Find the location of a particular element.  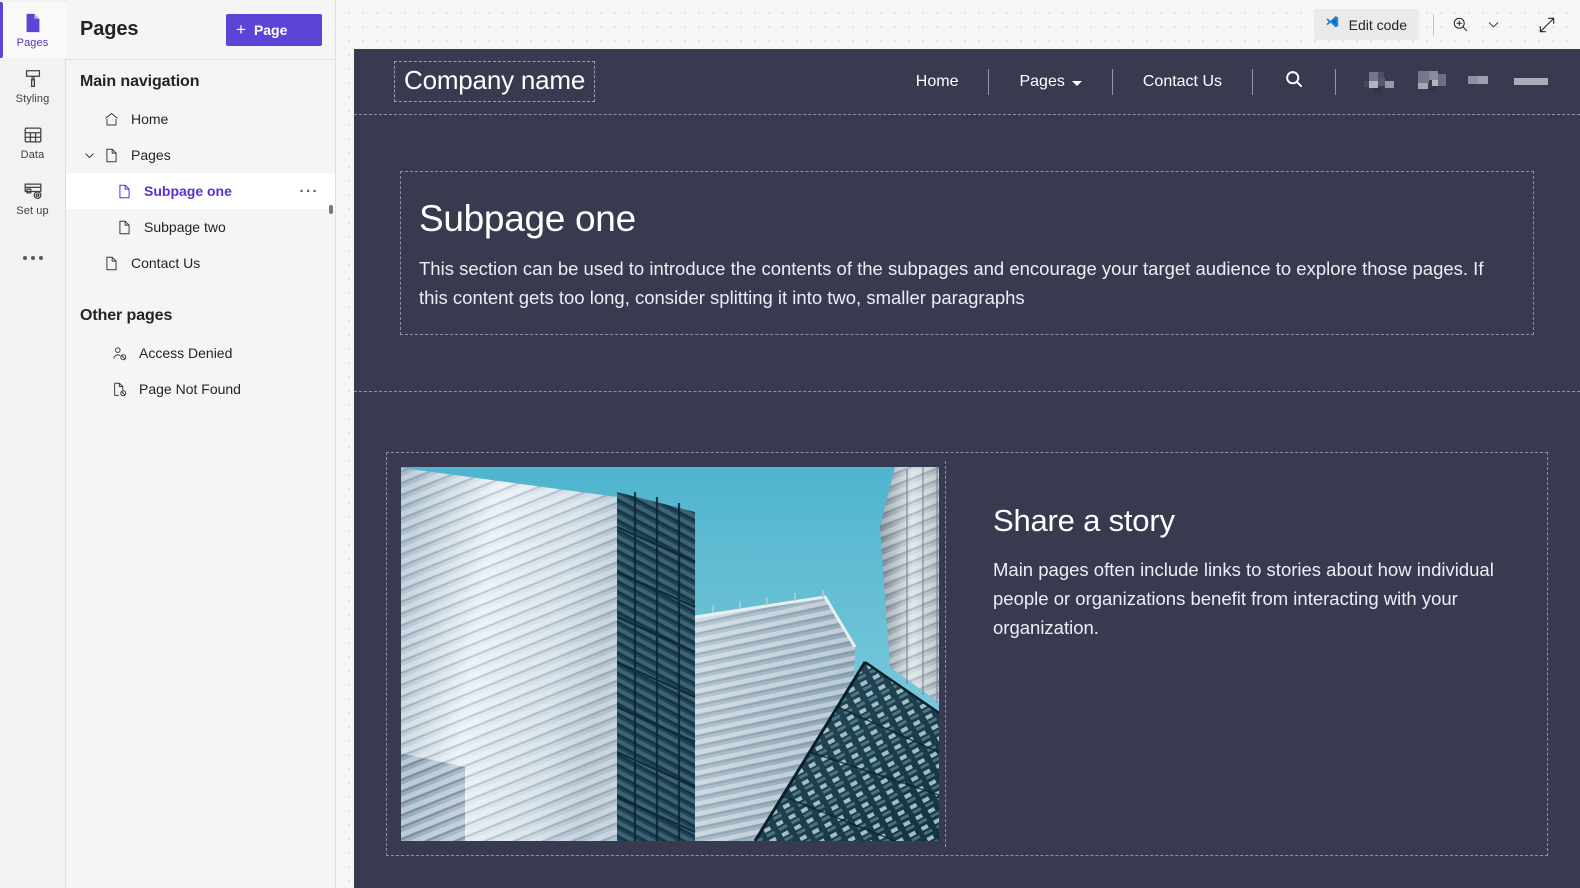

redacted-header-content is located at coordinates (1455, 82).